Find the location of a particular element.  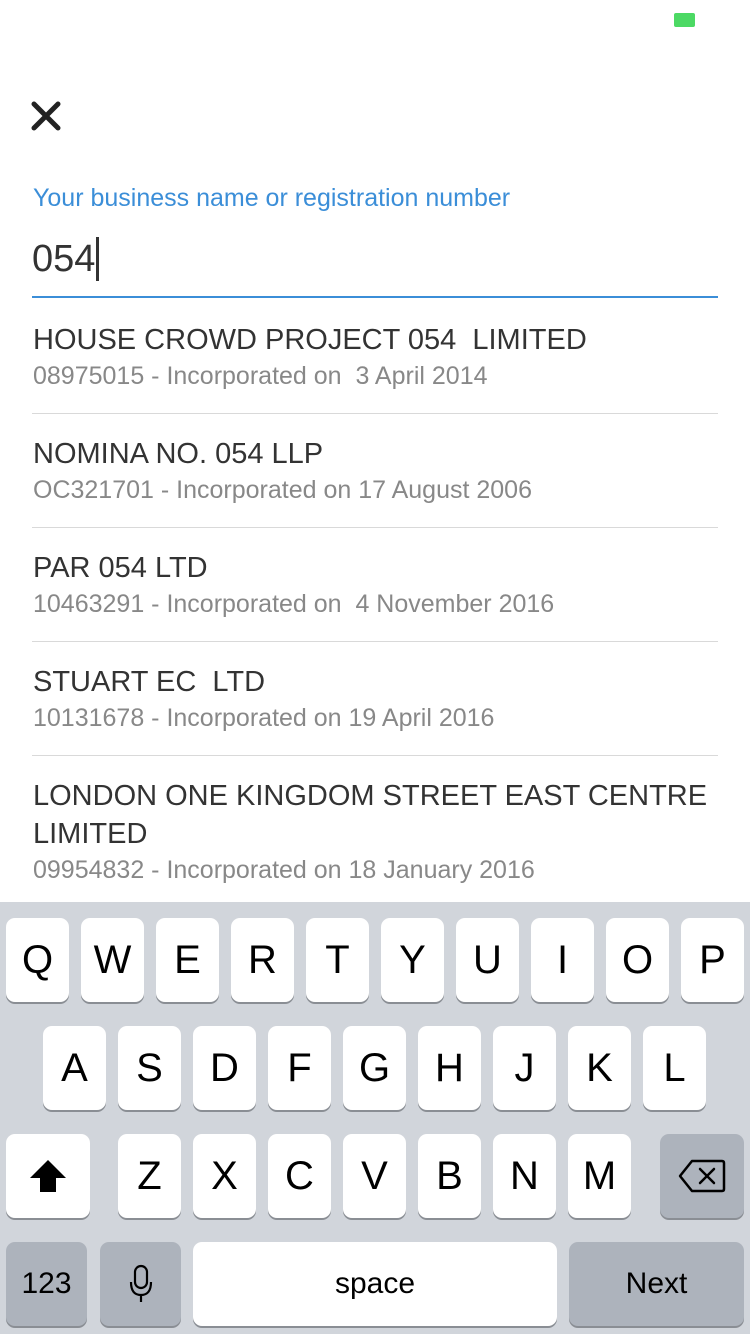

shift-key is located at coordinates (48, 1176).